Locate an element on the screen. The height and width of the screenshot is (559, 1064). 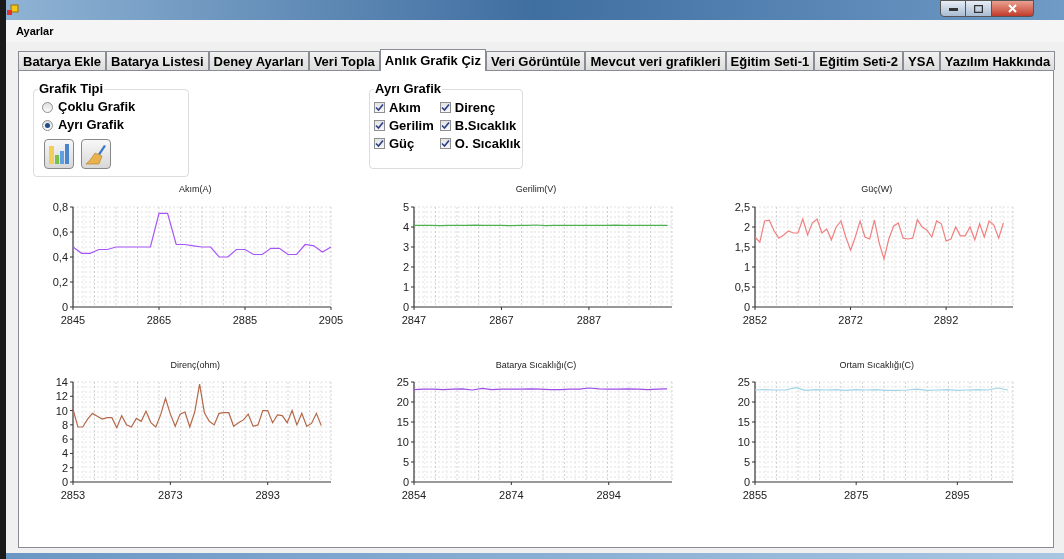
chart-title: Ortam Sıcaklığı(C) is located at coordinates (876, 365).